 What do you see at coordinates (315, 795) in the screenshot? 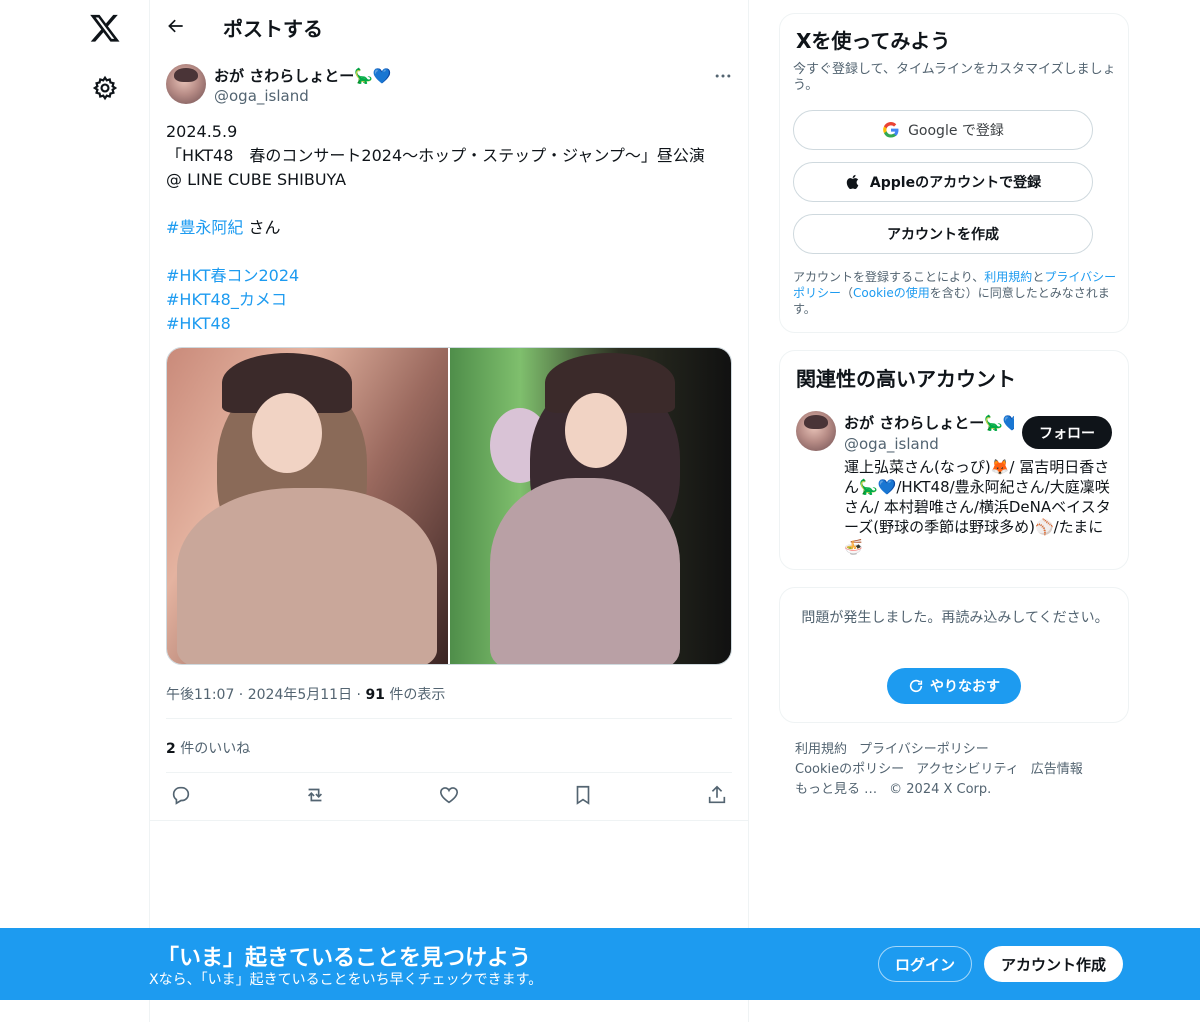
I see `repost-icon` at bounding box center [315, 795].